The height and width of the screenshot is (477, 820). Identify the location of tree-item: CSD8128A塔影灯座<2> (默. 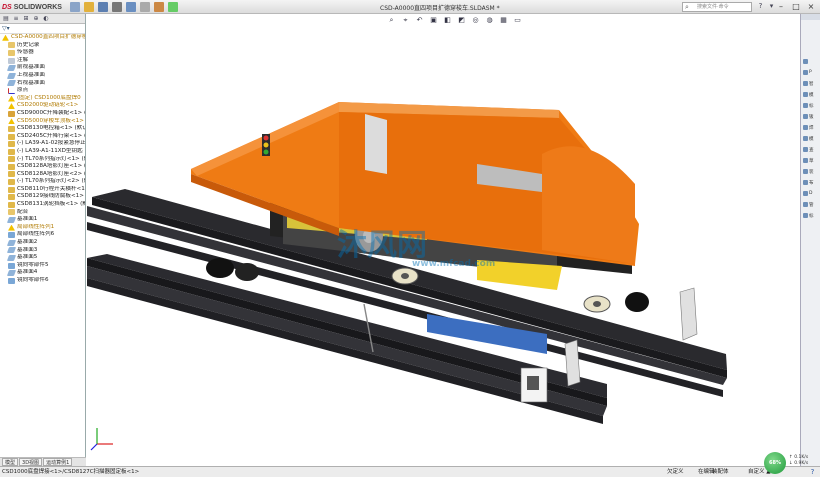
(42, 175).